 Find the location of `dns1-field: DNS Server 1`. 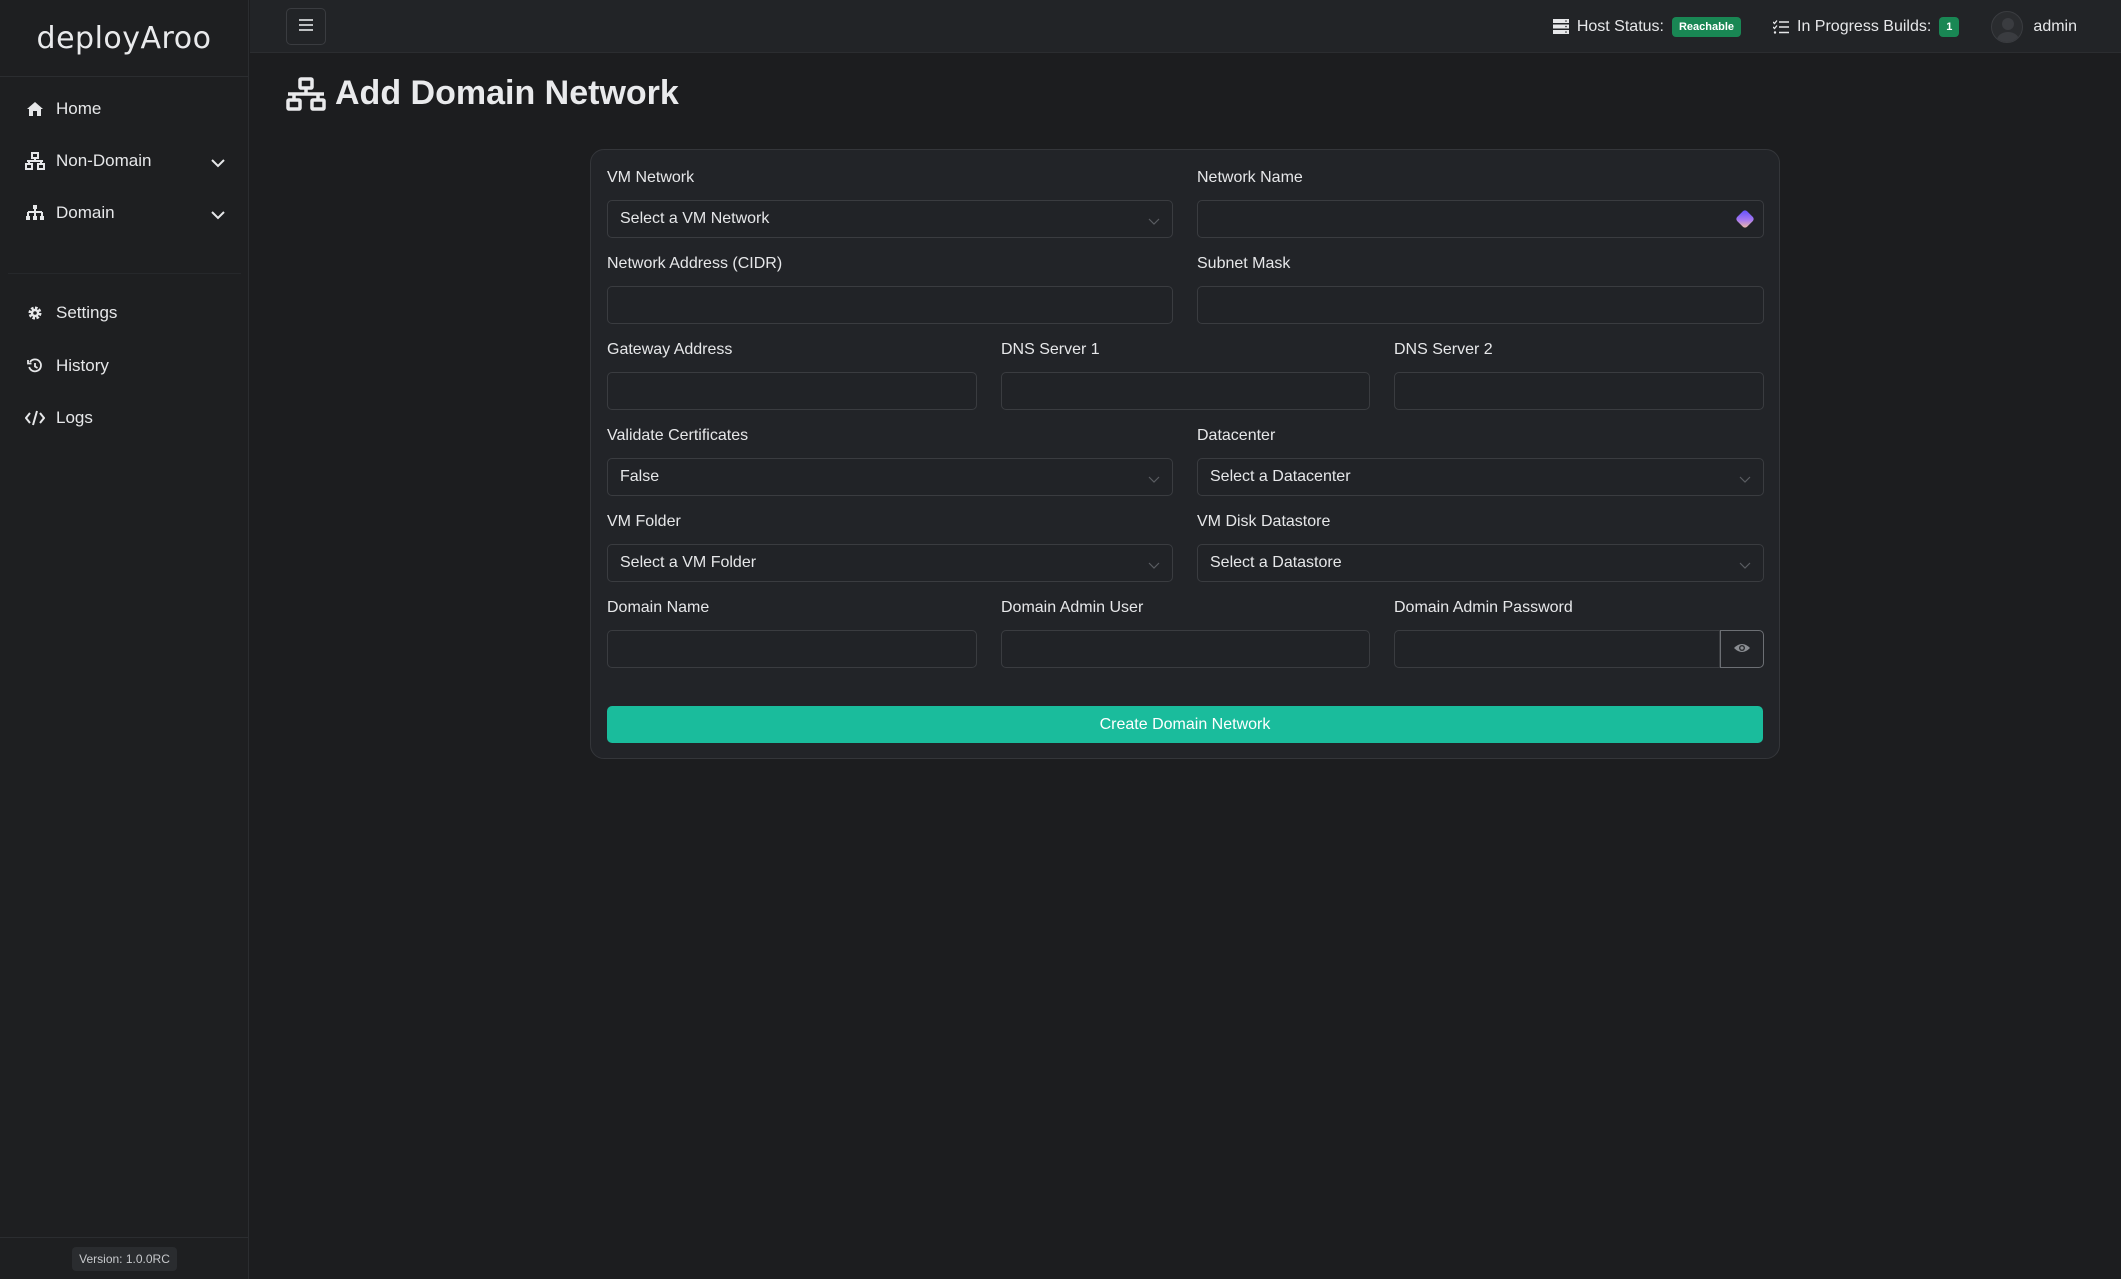

dns1-field: DNS Server 1 is located at coordinates (1185, 375).